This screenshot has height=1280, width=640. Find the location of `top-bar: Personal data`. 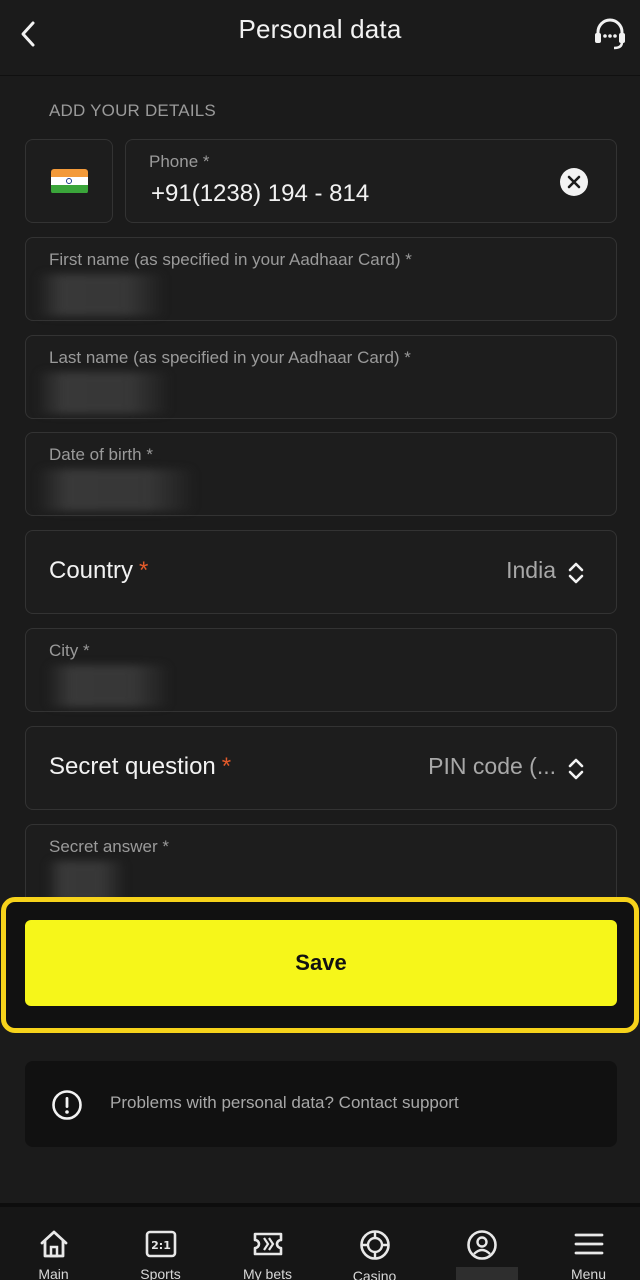

top-bar: Personal data is located at coordinates (320, 38).